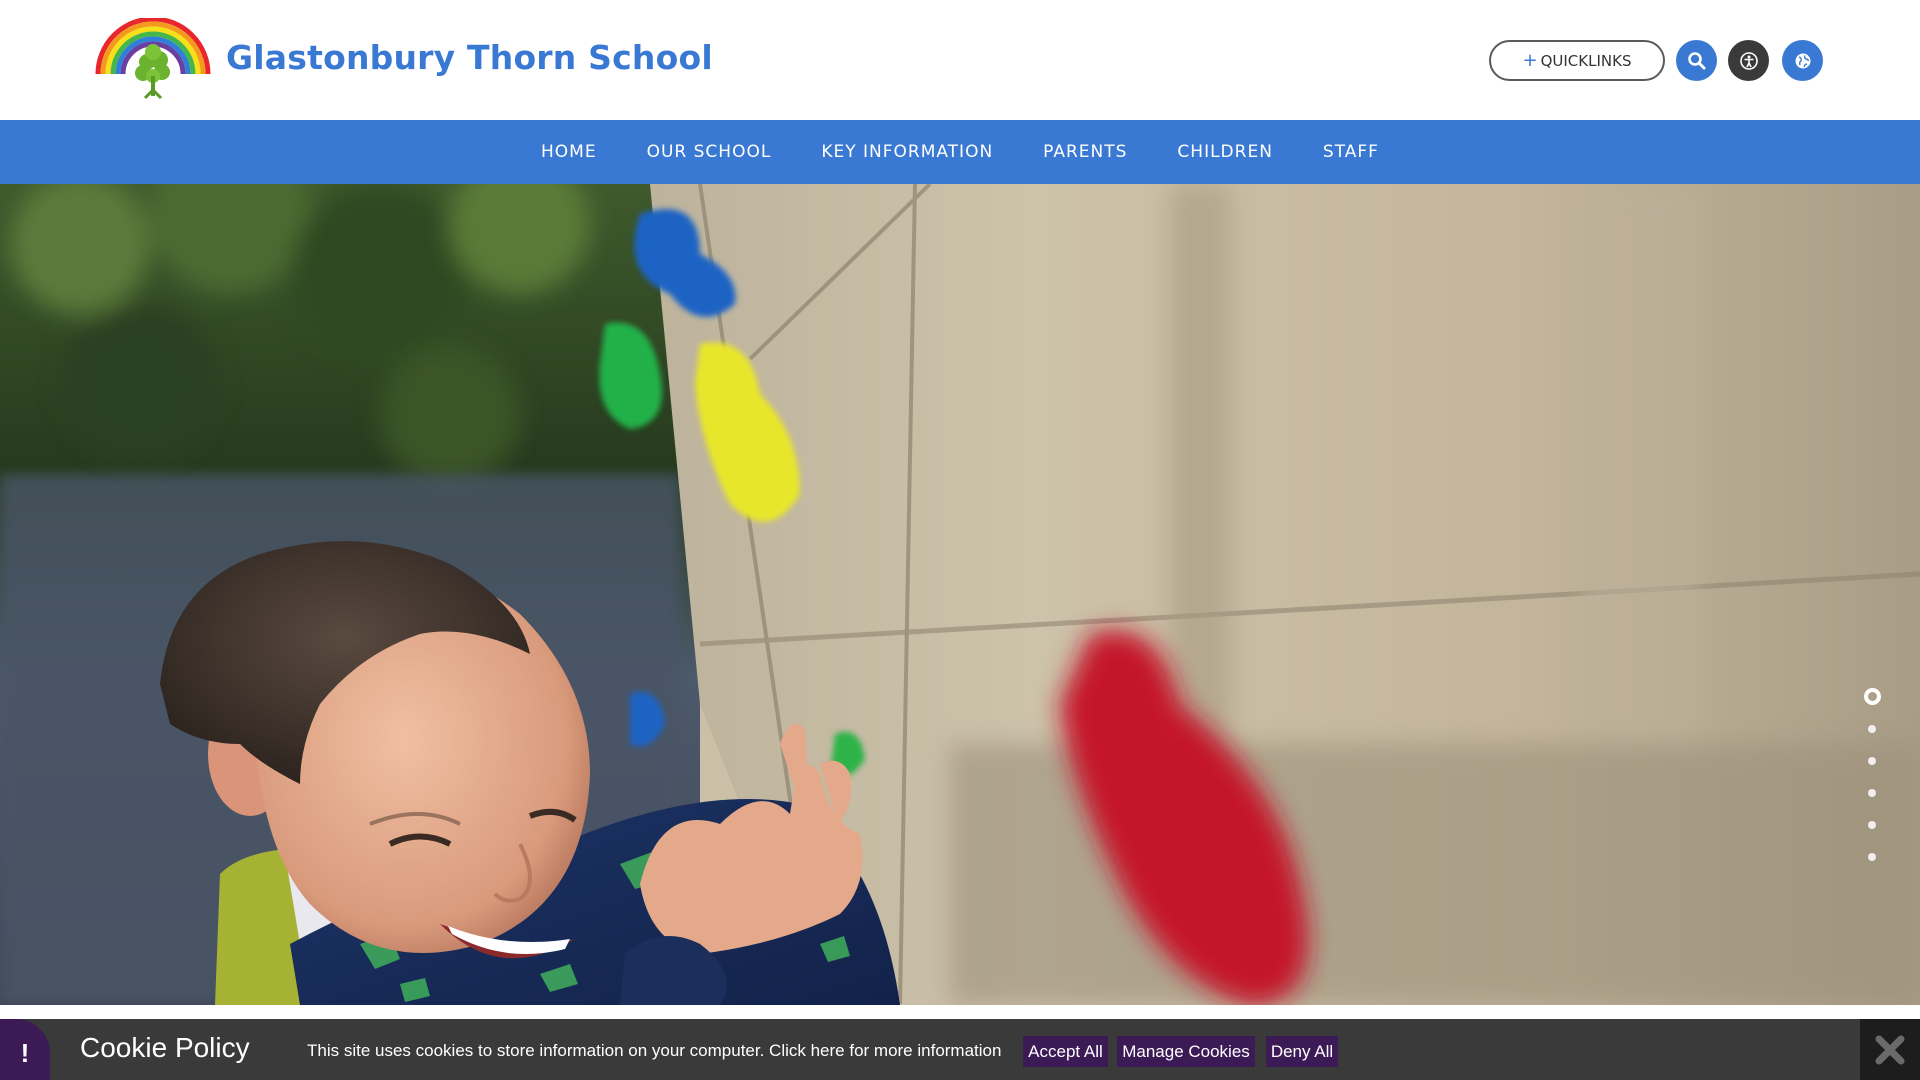  What do you see at coordinates (709, 152) in the screenshot?
I see `nav-item-our-school: OUR SCHOOL` at bounding box center [709, 152].